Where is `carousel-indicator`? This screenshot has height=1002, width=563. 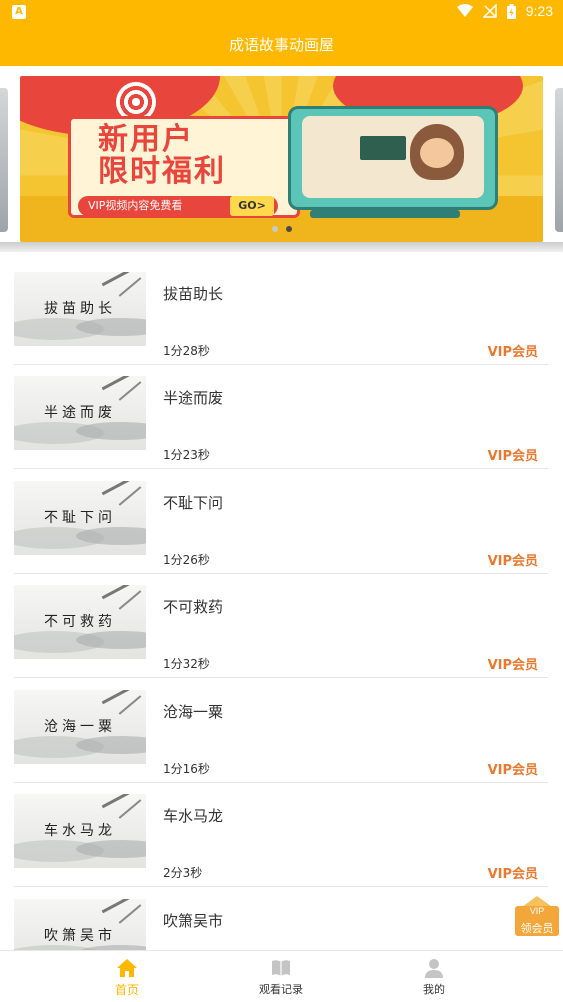
carousel-indicator is located at coordinates (281, 229).